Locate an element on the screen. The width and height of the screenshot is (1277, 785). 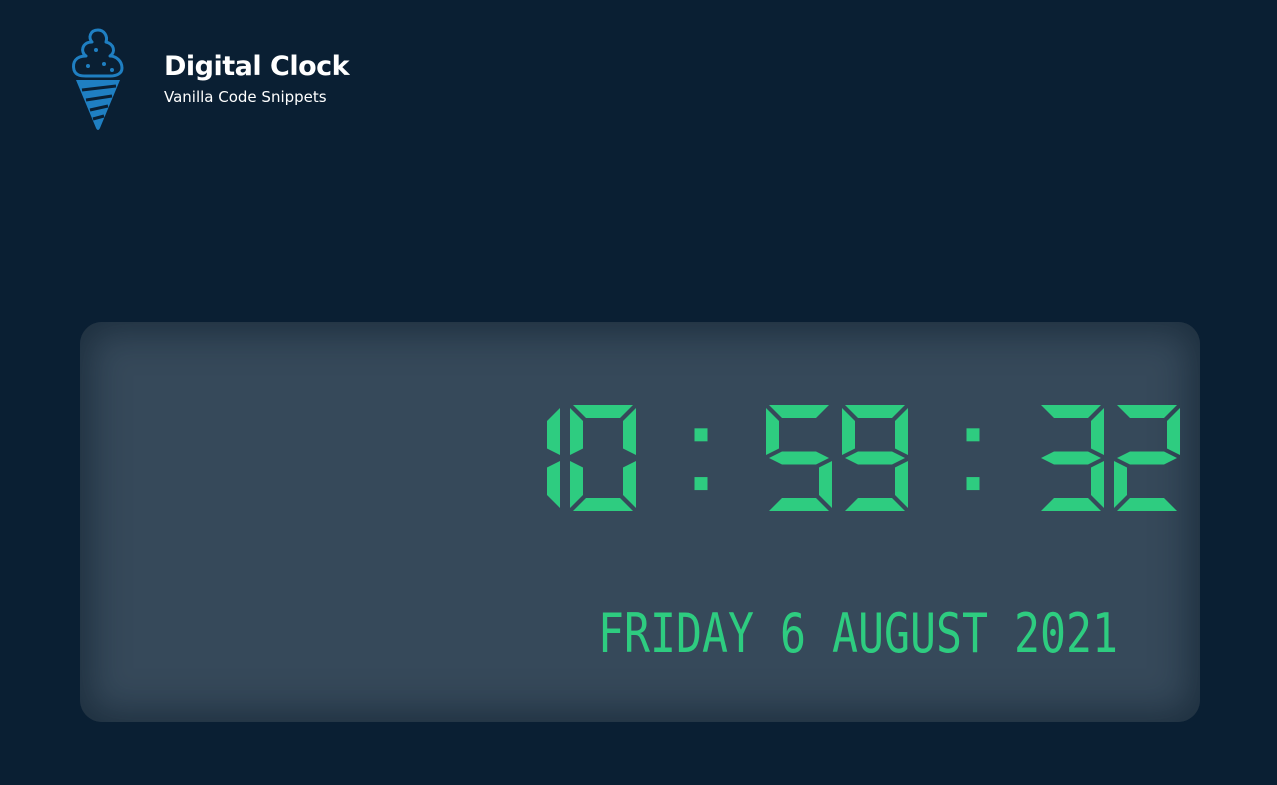
date-readout: FRIDAY 6 AUGUST 2021 is located at coordinates (858, 633).